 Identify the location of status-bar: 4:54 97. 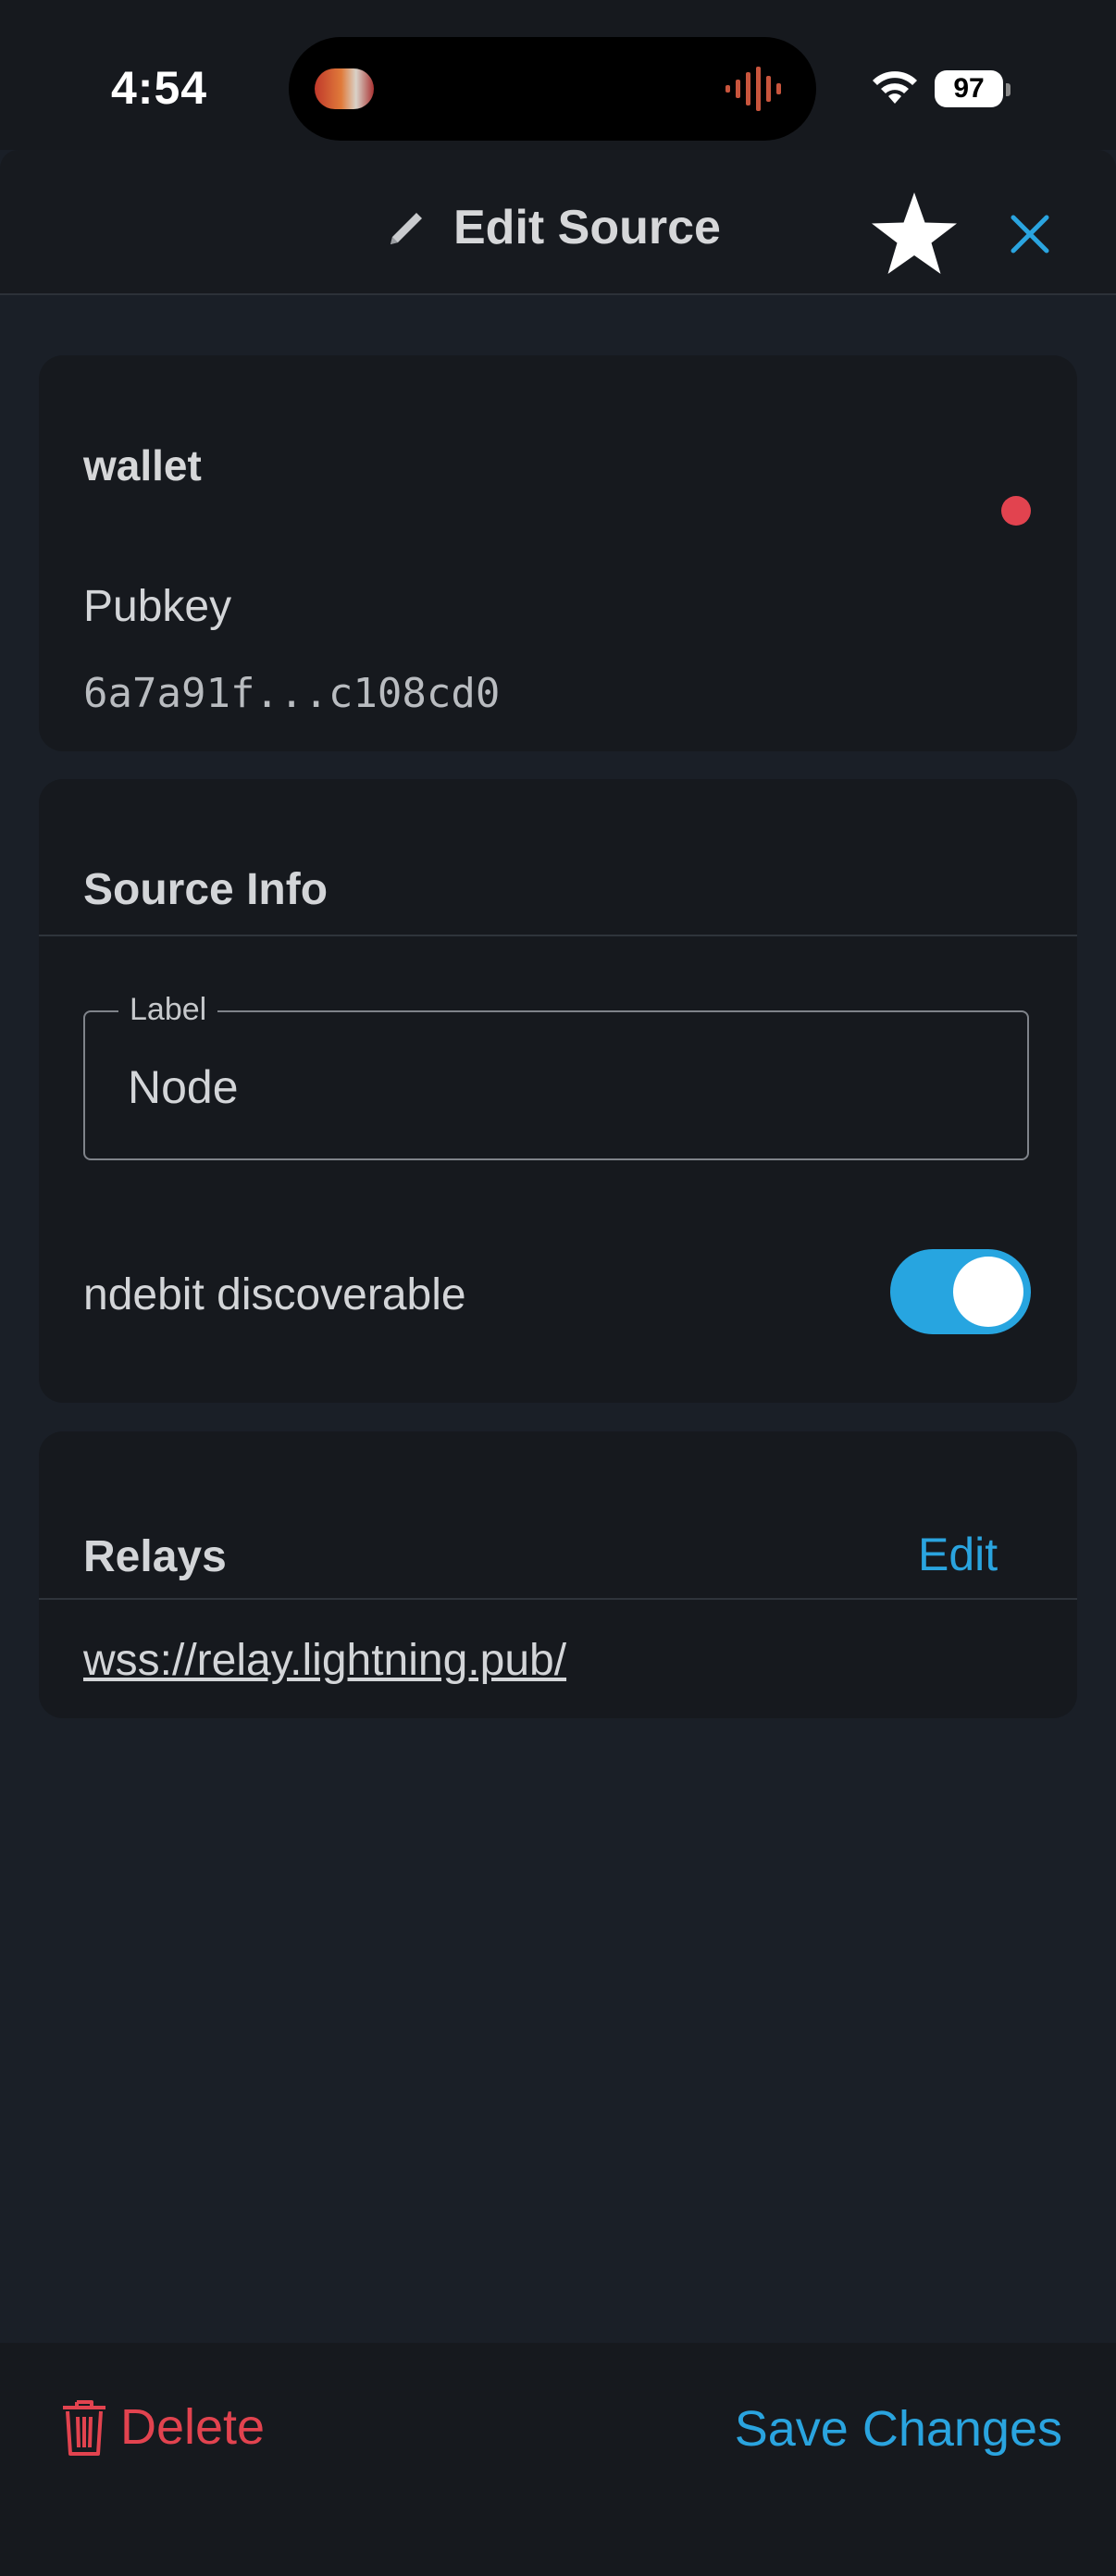
(558, 75).